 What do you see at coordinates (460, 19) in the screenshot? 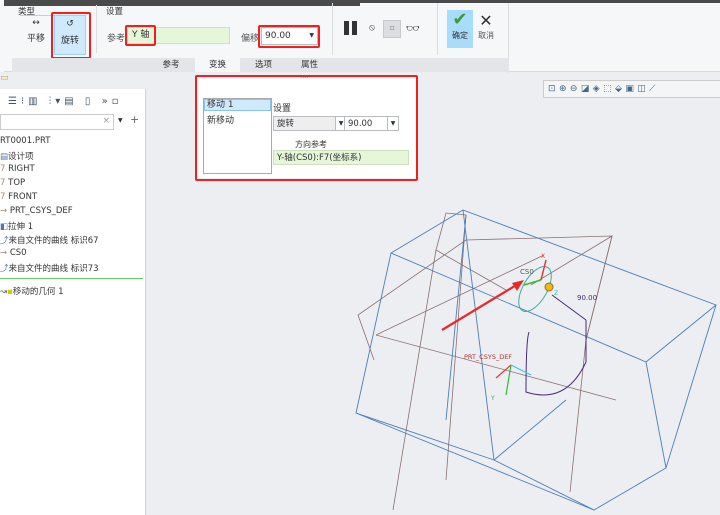
I see `checkmark-icon: ✔` at bounding box center [460, 19].